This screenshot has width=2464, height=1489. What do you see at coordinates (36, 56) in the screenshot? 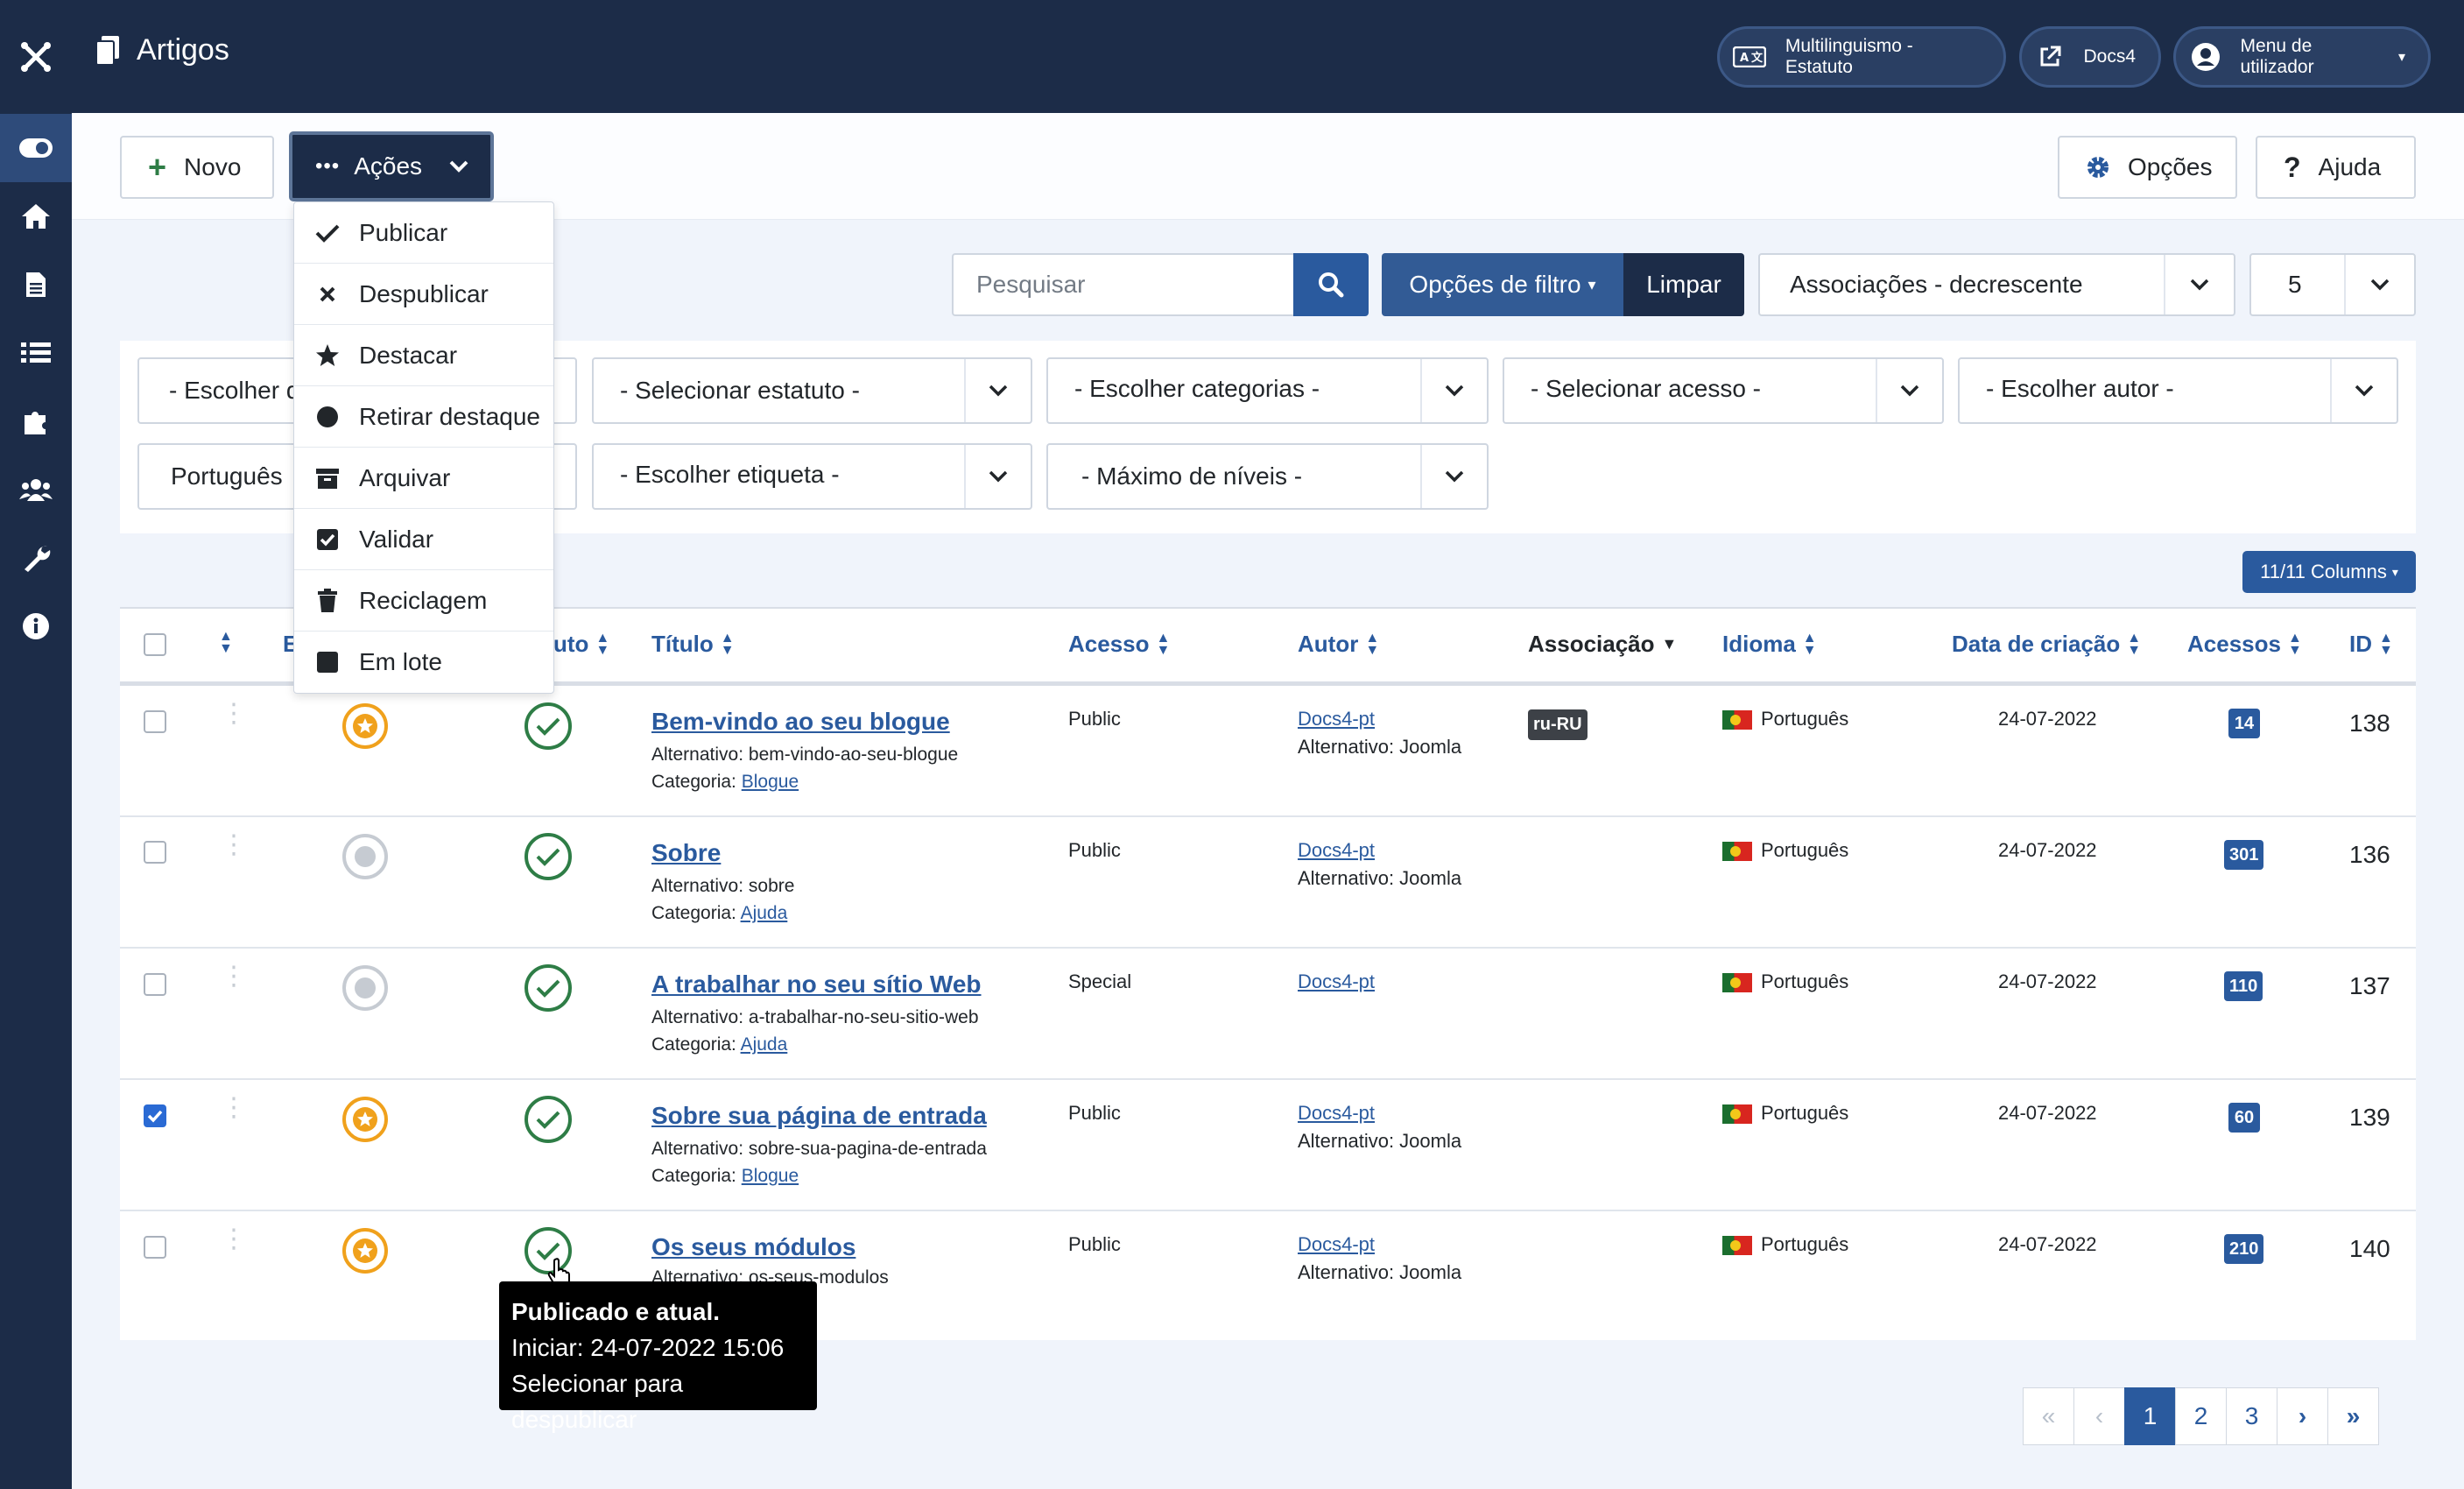
I see `joomla-logo-icon` at bounding box center [36, 56].